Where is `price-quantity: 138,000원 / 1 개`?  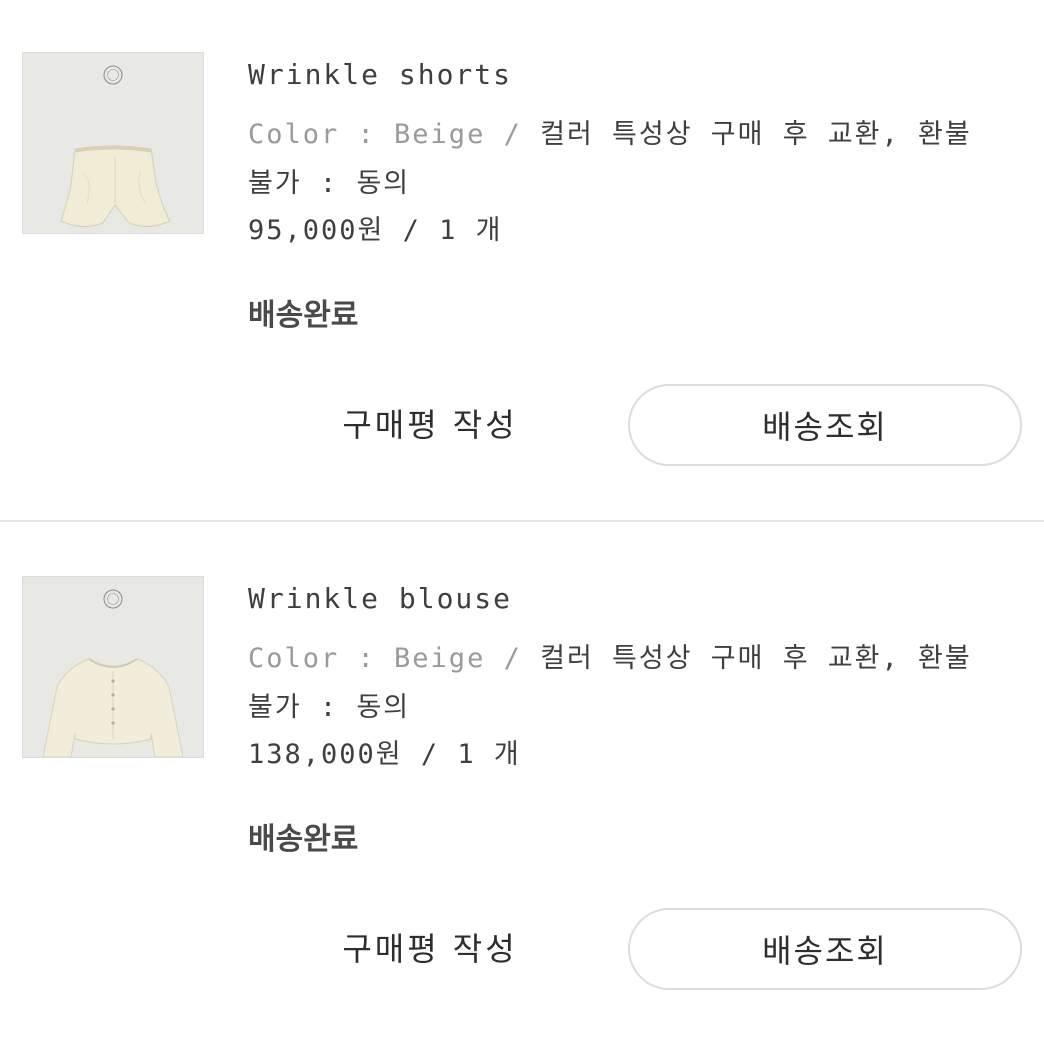
price-quantity: 138,000원 / 1 개 is located at coordinates (384, 754).